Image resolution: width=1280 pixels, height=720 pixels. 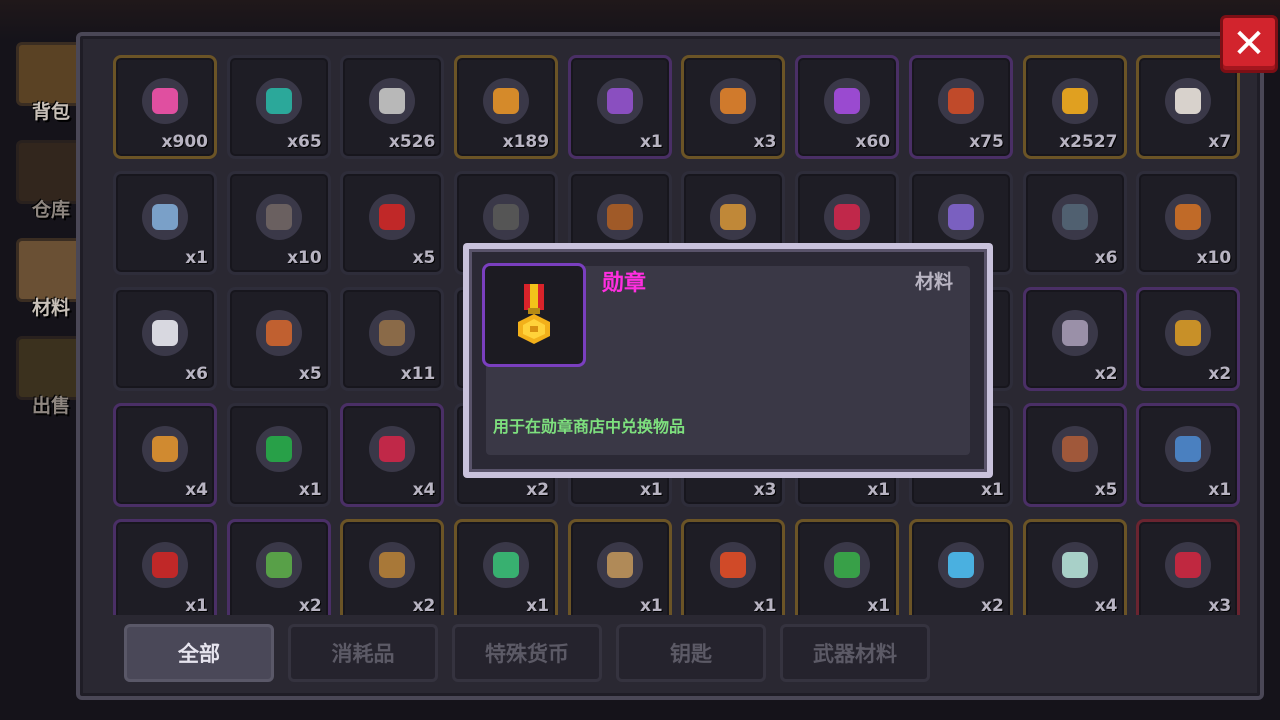 I want to click on blue-blade-icon, so click(x=1188, y=449).